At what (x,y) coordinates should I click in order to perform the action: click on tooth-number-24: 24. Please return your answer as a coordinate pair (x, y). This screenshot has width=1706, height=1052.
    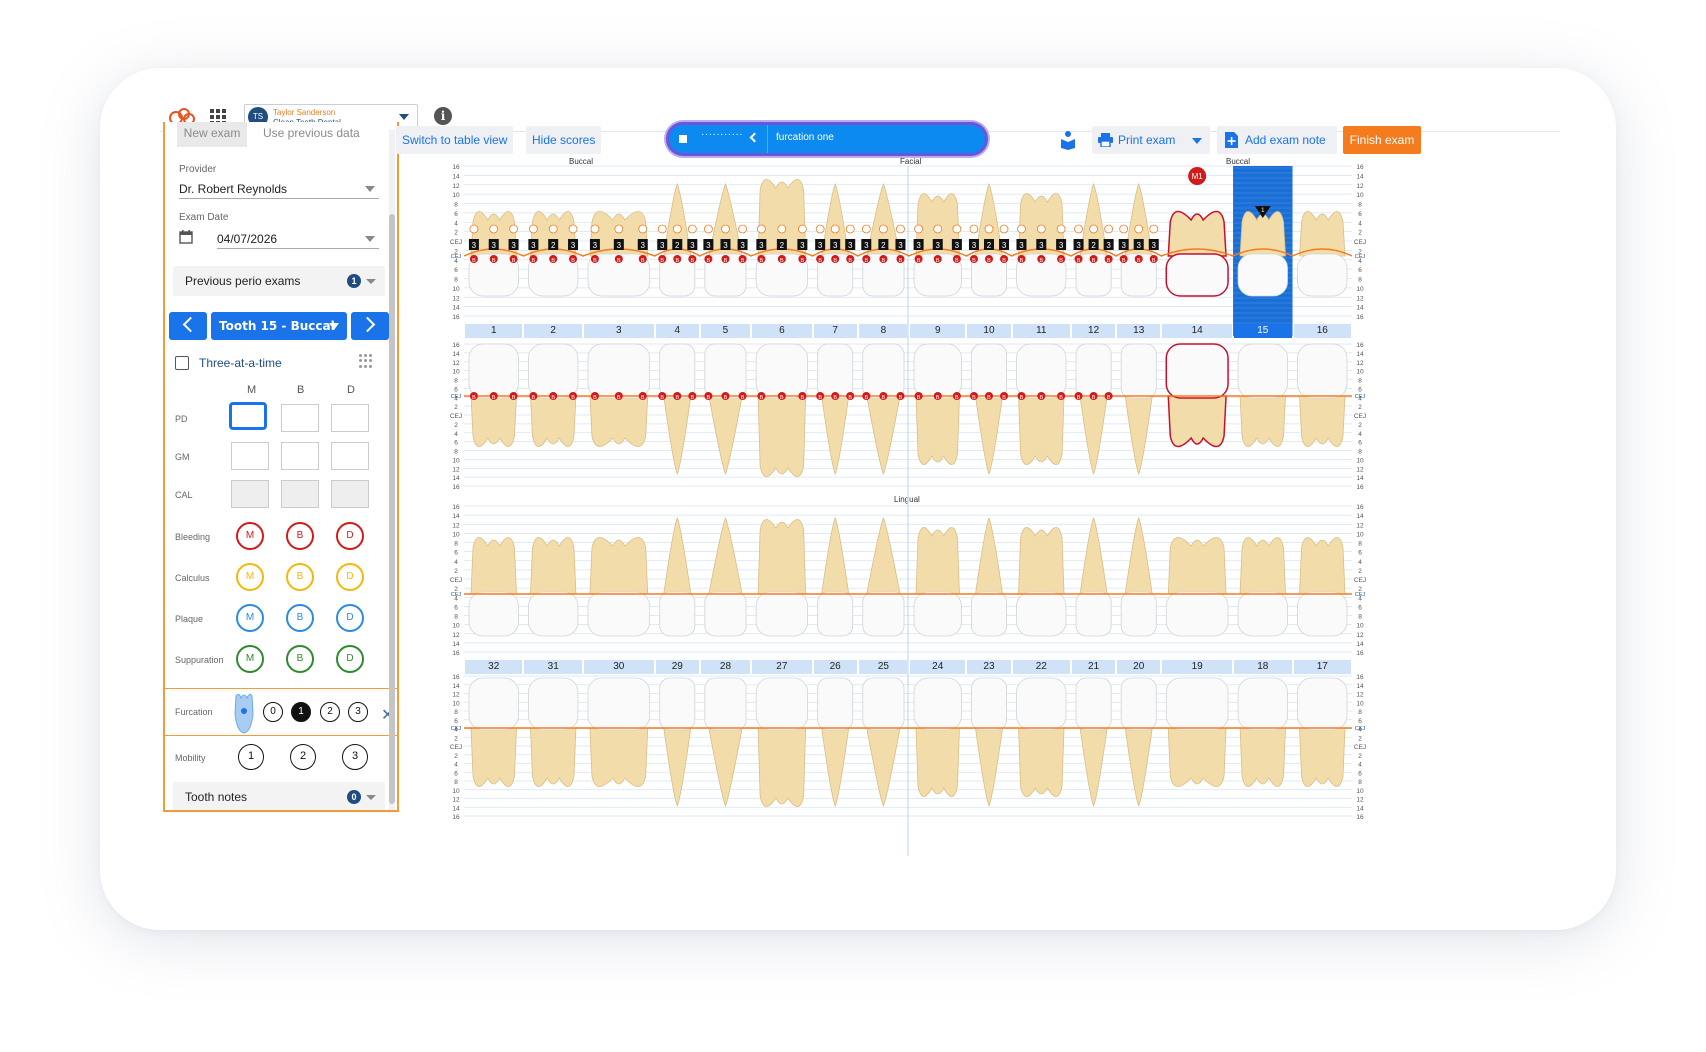
    Looking at the image, I should click on (938, 667).